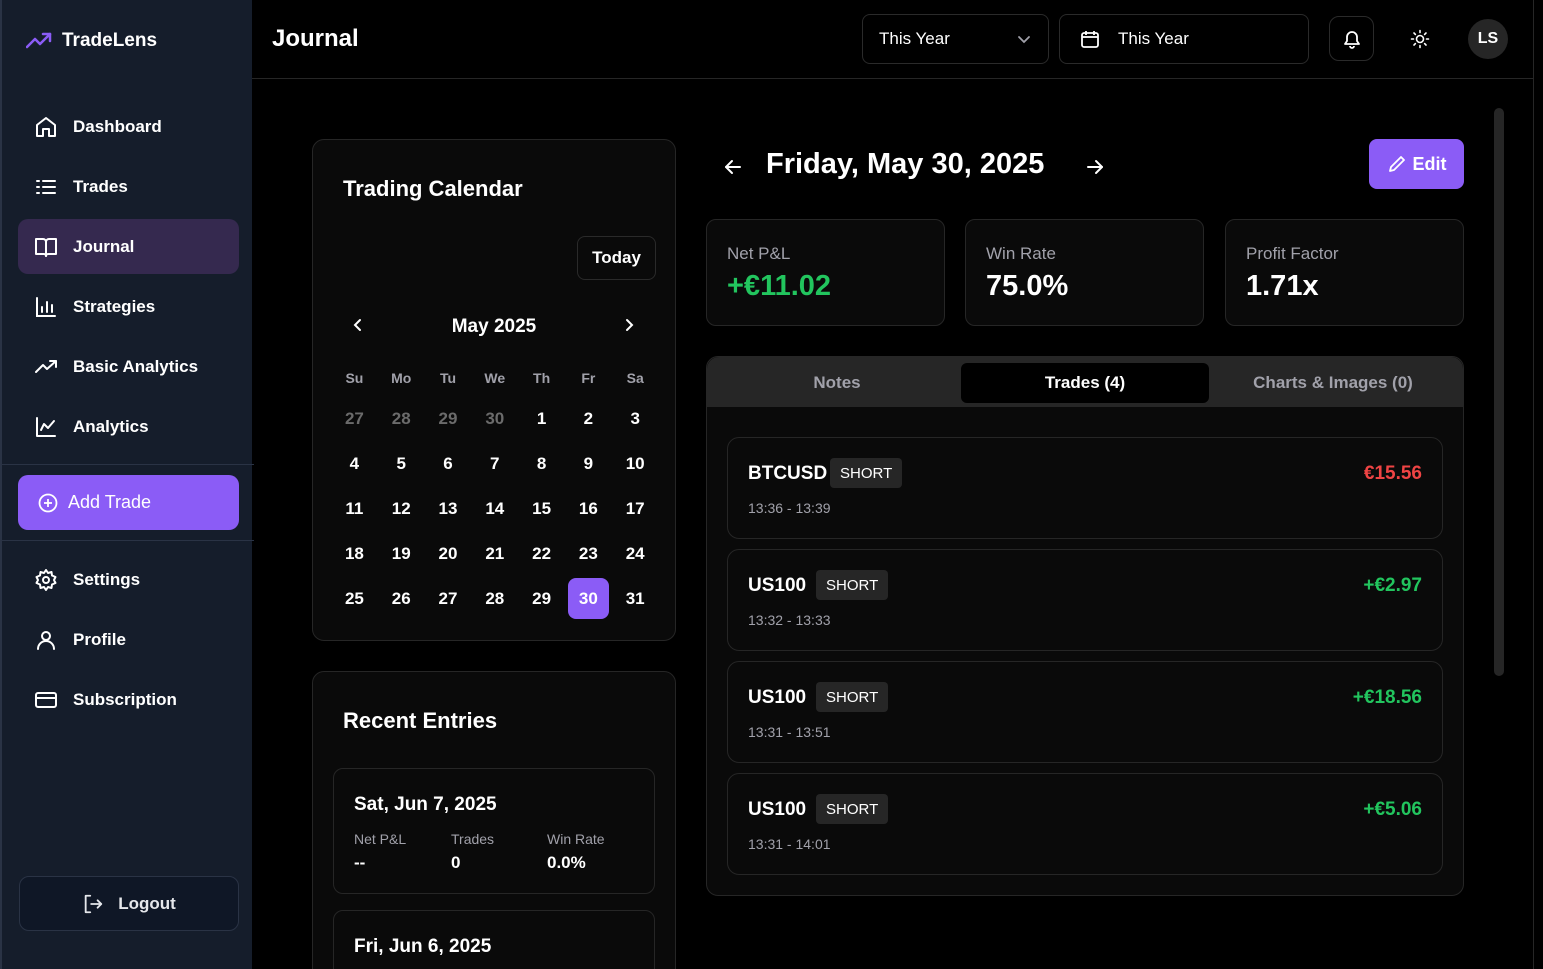 The height and width of the screenshot is (969, 1543). I want to click on sidebar-item-dashboard: Dashboard, so click(128, 126).